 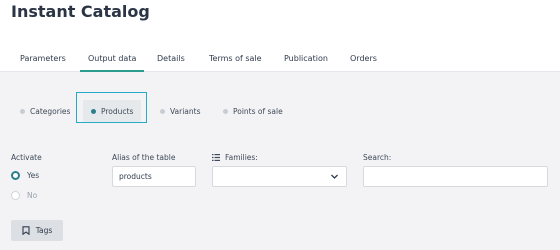 What do you see at coordinates (15, 175) in the screenshot?
I see `radio-checked-icon` at bounding box center [15, 175].